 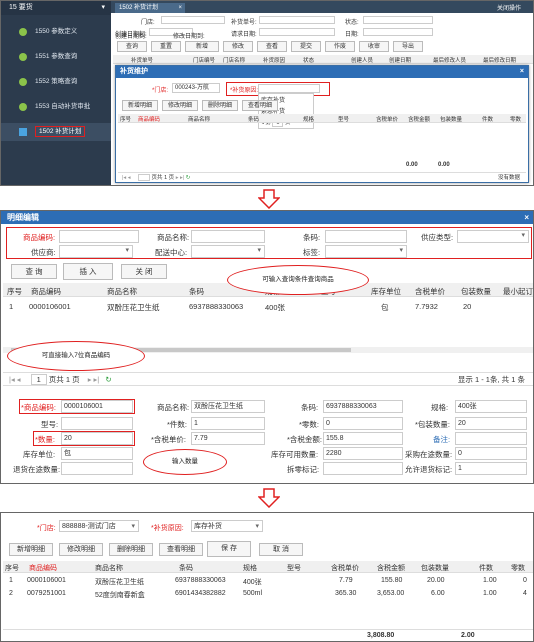 What do you see at coordinates (238, 46) in the screenshot?
I see `edit-button: 修改` at bounding box center [238, 46].